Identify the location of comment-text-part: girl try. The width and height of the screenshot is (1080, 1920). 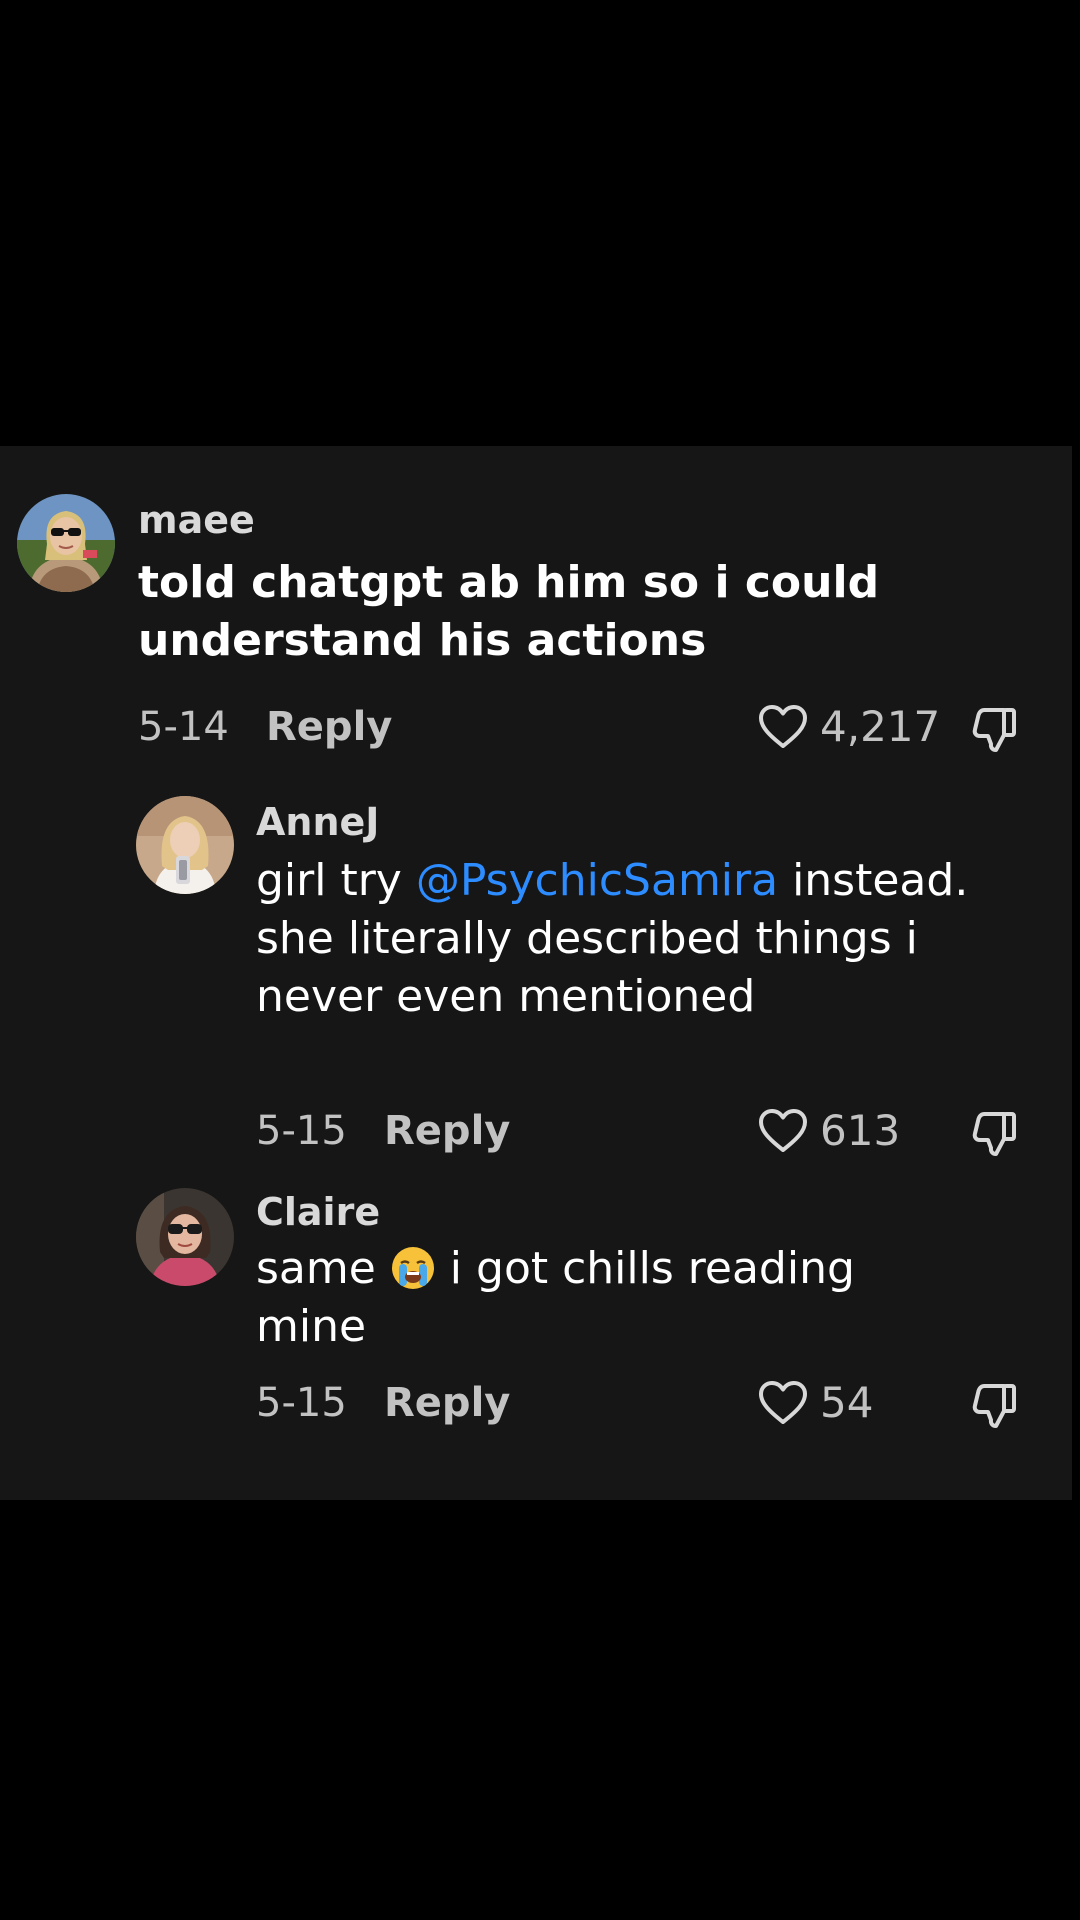
(336, 880).